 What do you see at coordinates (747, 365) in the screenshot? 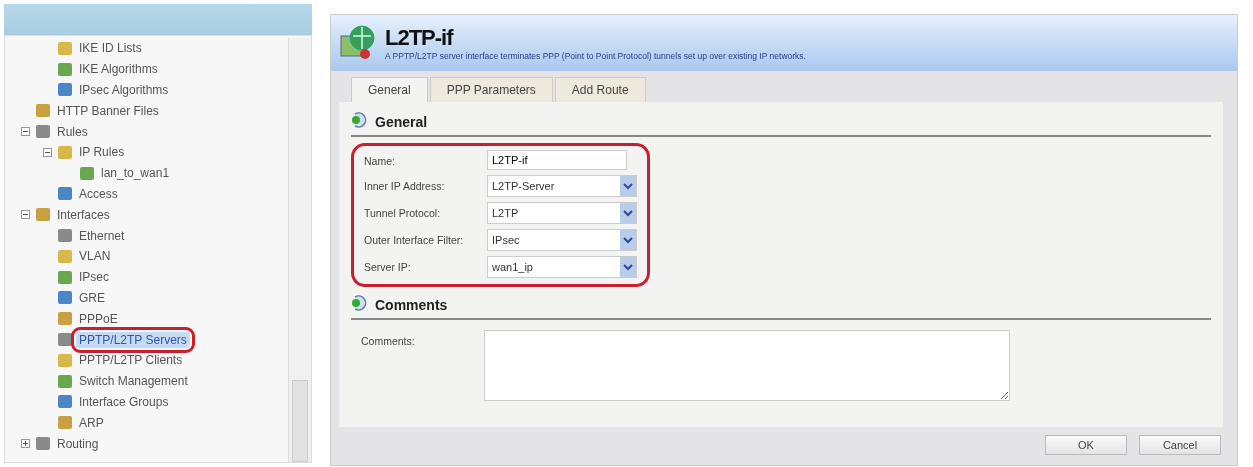
I see `comments-field` at bounding box center [747, 365].